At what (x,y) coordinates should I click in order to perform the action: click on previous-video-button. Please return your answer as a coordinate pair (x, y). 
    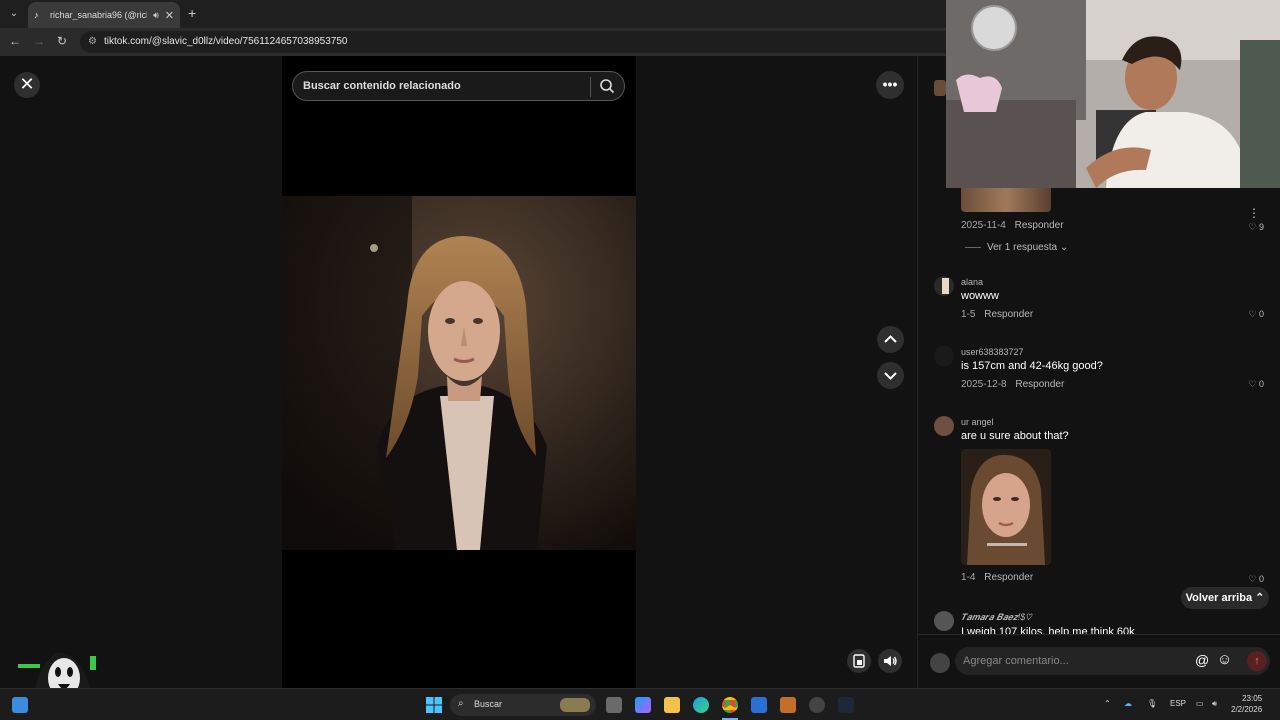
    Looking at the image, I should click on (890, 339).